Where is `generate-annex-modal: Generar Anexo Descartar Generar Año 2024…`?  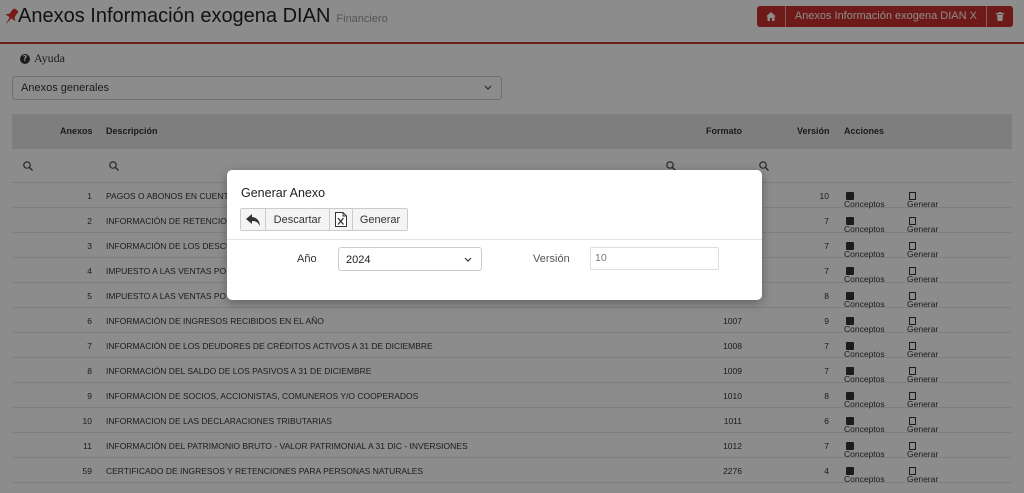 generate-annex-modal: Generar Anexo Descartar Generar Año 2024… is located at coordinates (494, 235).